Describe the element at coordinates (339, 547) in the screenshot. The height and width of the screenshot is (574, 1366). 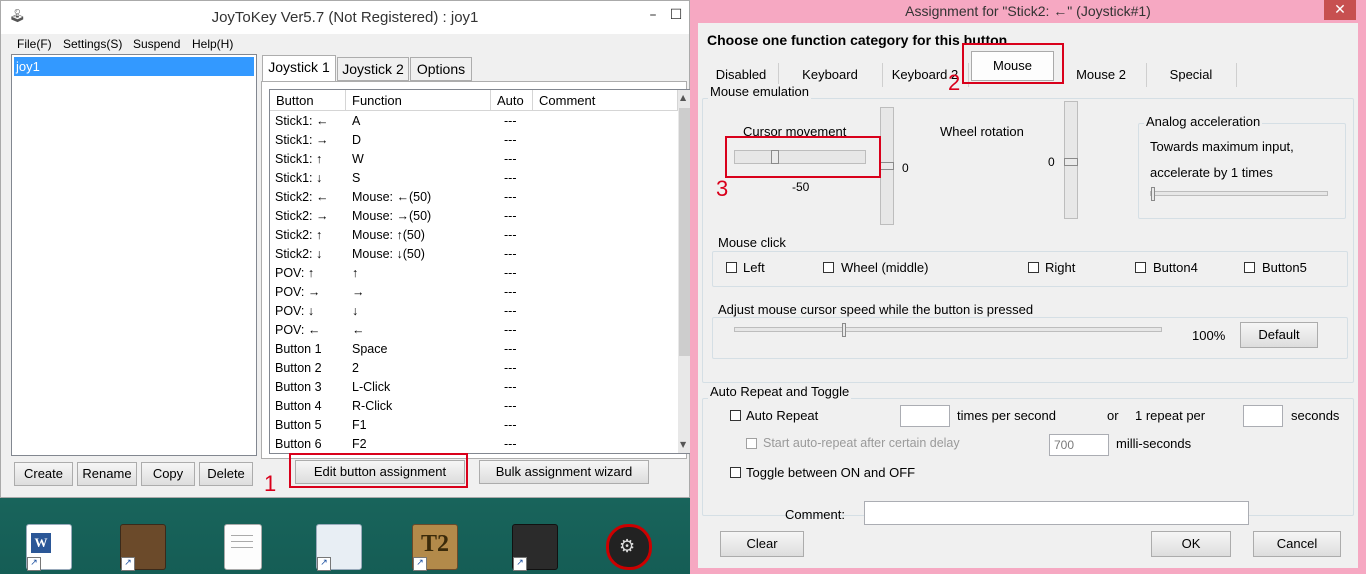
I see `notepad-icon: ↗` at that location.